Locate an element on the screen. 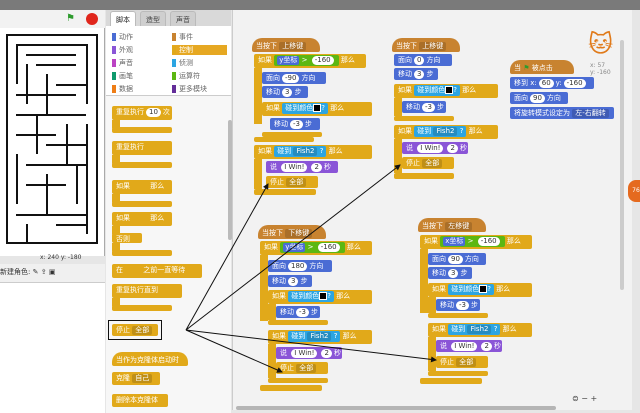 This screenshot has height=413, width=640. category-more-blocks: 更多模块 is located at coordinates (199, 89).